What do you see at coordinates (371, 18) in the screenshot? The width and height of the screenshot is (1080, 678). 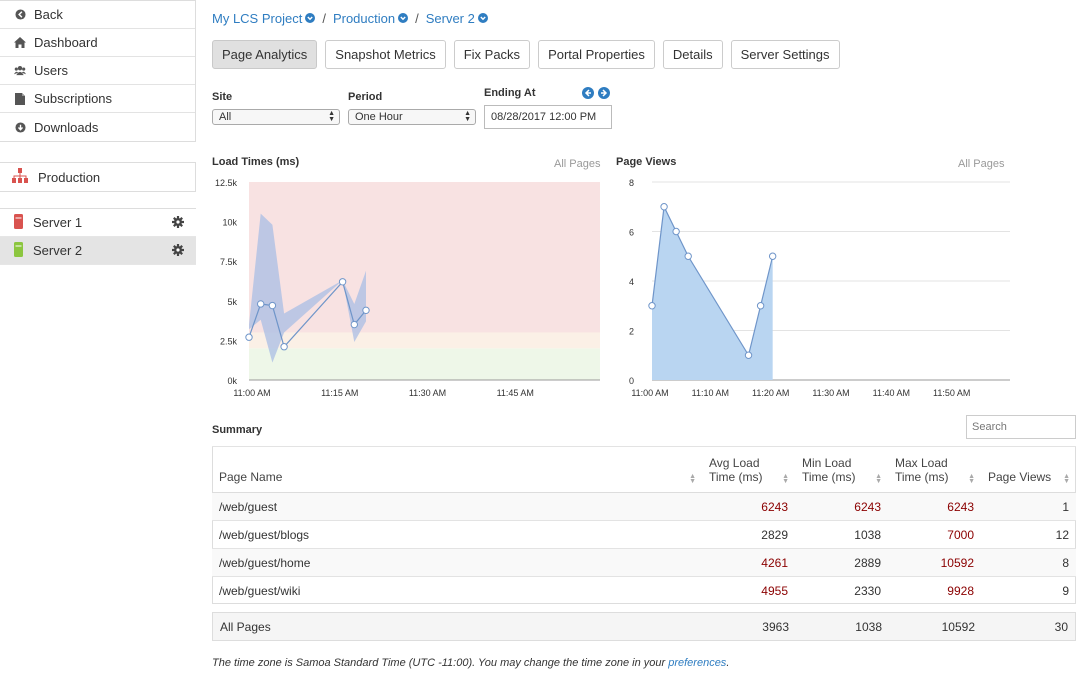 I see `breadcrumb-environment: Production` at bounding box center [371, 18].